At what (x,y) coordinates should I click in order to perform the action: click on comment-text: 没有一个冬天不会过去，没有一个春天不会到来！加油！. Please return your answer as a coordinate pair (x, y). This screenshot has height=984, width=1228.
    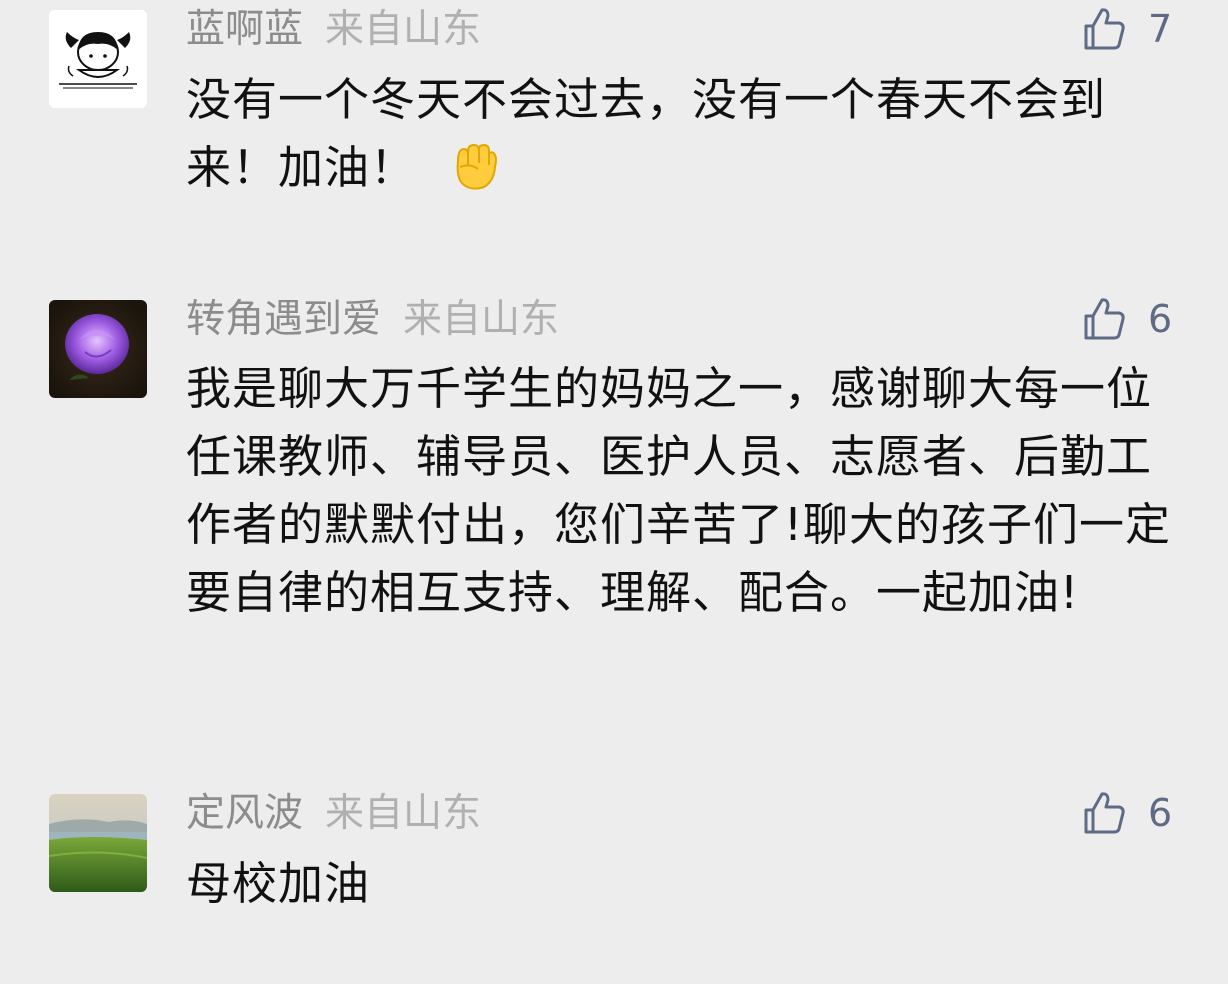
    Looking at the image, I should click on (681, 134).